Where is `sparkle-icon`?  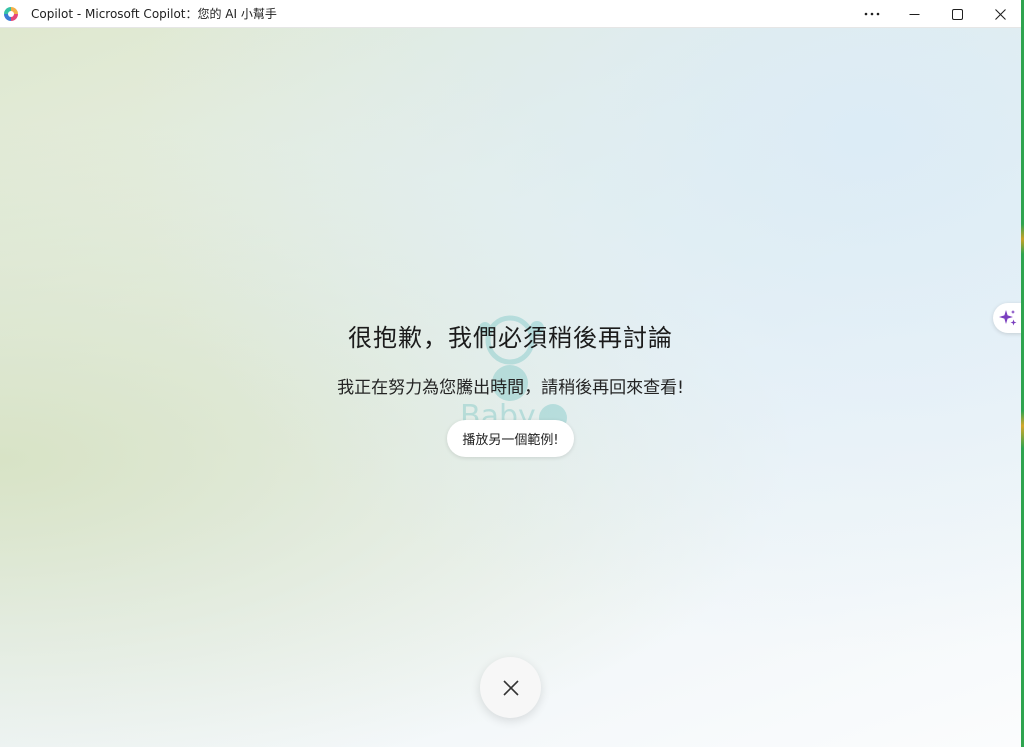
sparkle-icon is located at coordinates (1008, 318).